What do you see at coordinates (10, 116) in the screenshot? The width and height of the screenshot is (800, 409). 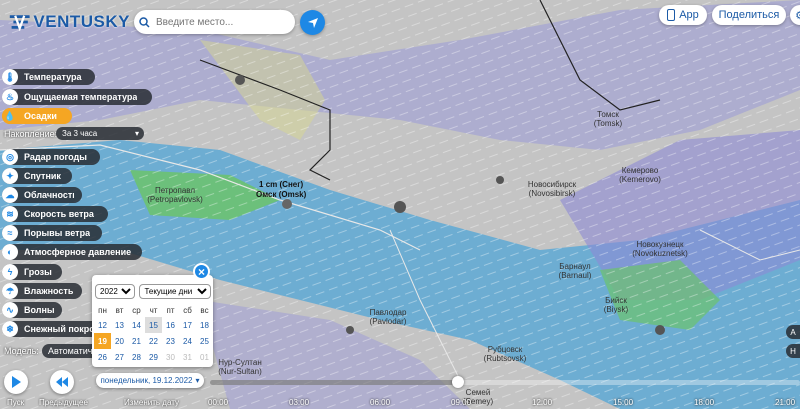 I see `raindrop-icon: 💧` at bounding box center [10, 116].